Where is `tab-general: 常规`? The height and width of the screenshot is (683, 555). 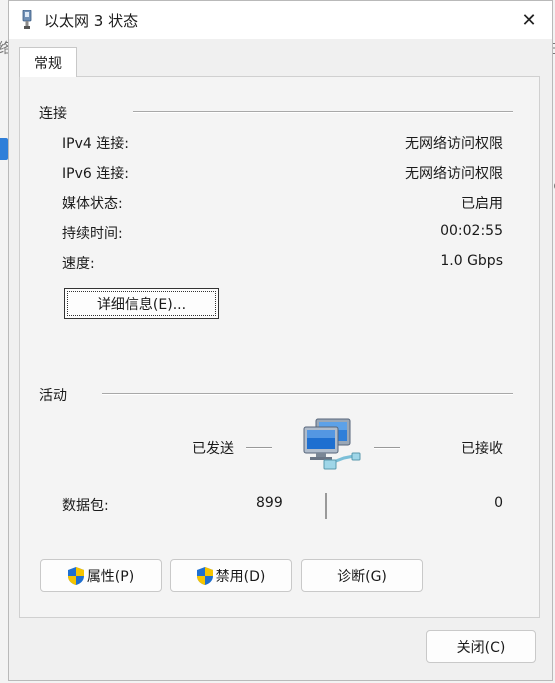
tab-general: 常规 is located at coordinates (48, 62).